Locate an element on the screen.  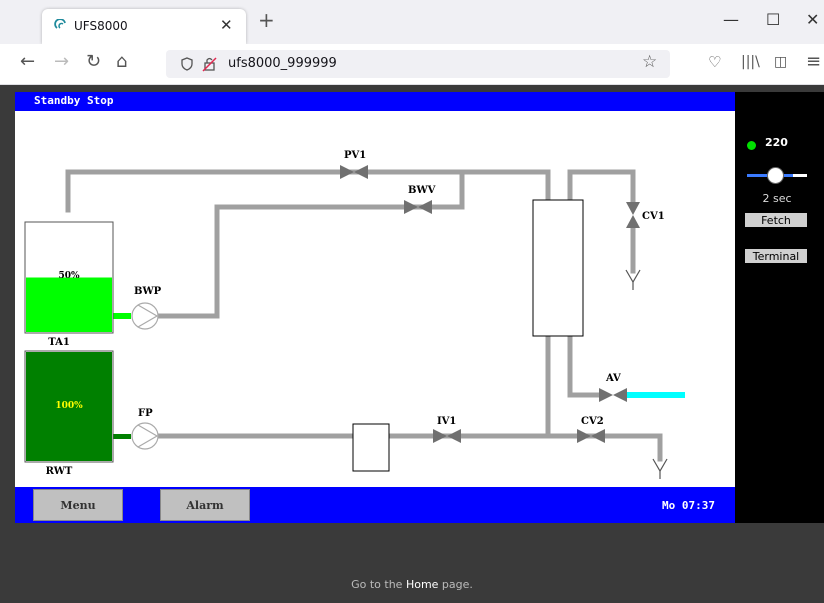
browser-tab: UFS8000 ✕ is located at coordinates (144, 26).